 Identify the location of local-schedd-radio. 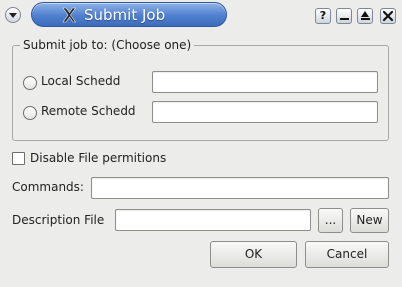
(30, 83).